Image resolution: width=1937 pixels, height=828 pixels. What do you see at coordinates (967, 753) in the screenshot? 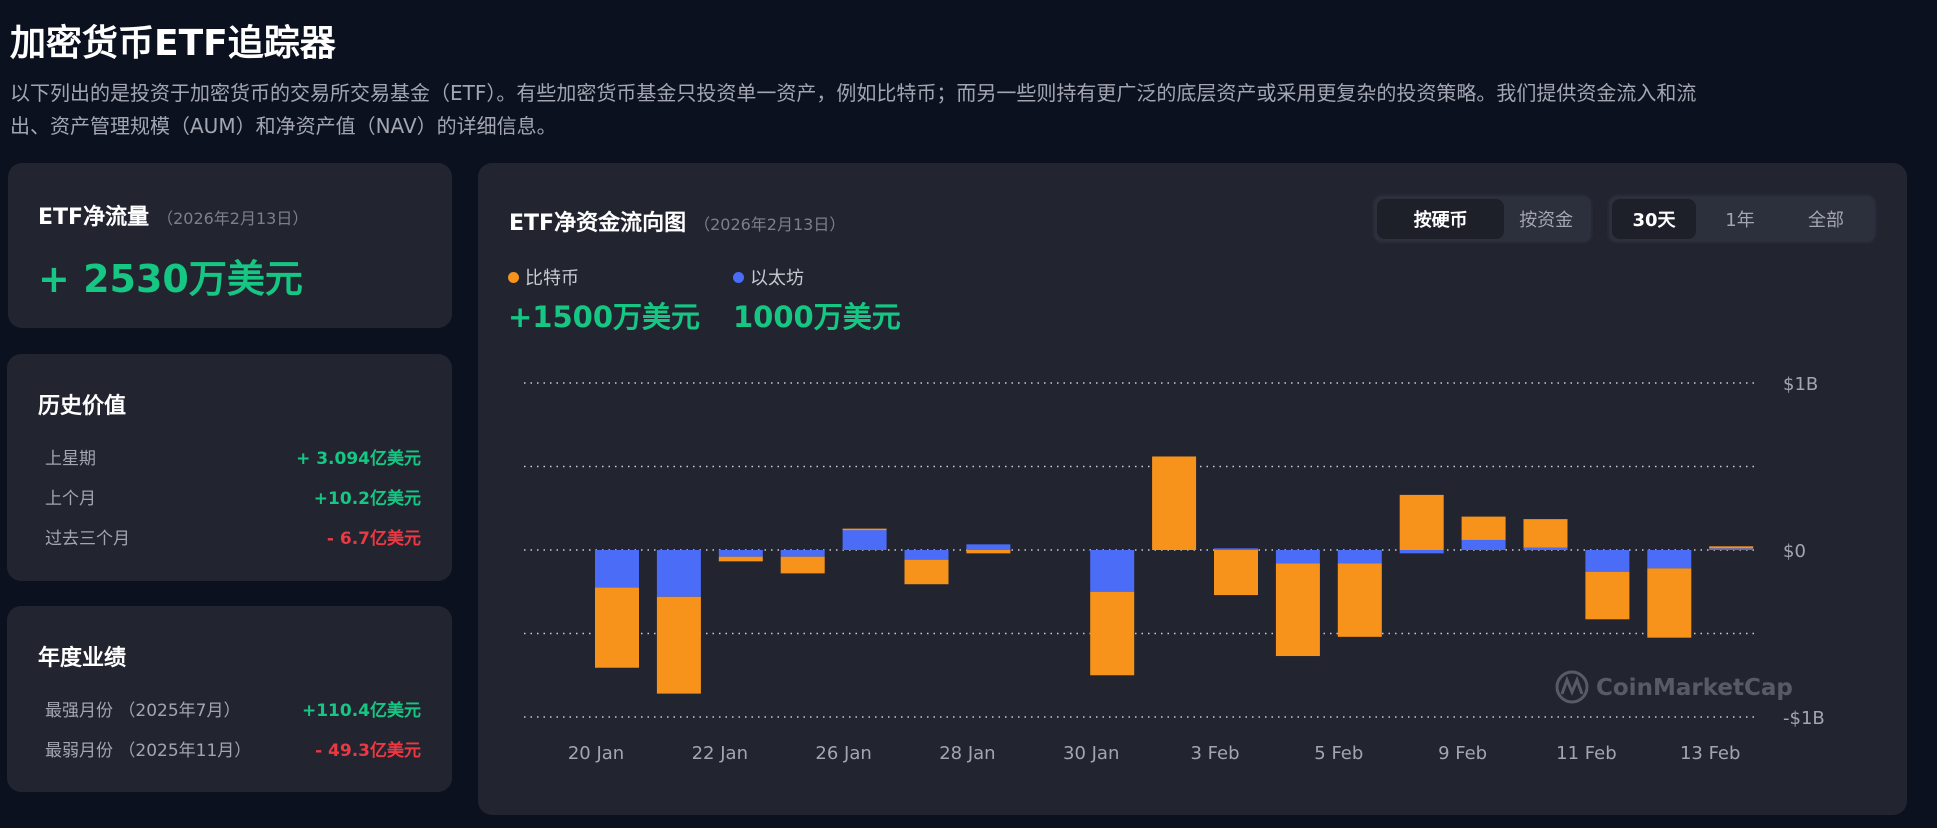
I see `x-tick-label: 28 Jan` at bounding box center [967, 753].